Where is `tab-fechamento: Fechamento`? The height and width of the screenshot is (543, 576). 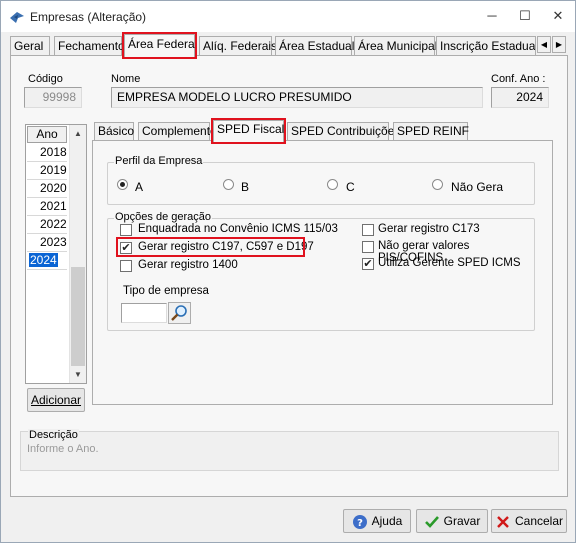 tab-fechamento: Fechamento is located at coordinates (89, 46).